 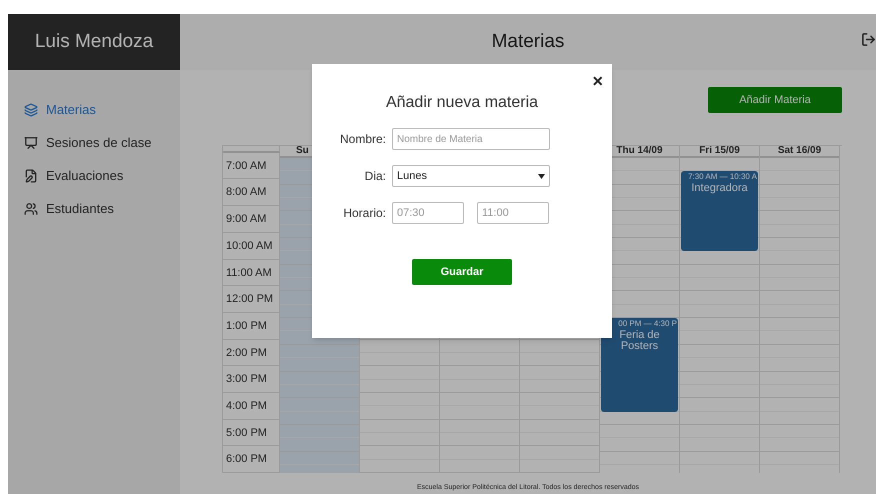 What do you see at coordinates (94, 42) in the screenshot?
I see `user-name: Luis Mendoza` at bounding box center [94, 42].